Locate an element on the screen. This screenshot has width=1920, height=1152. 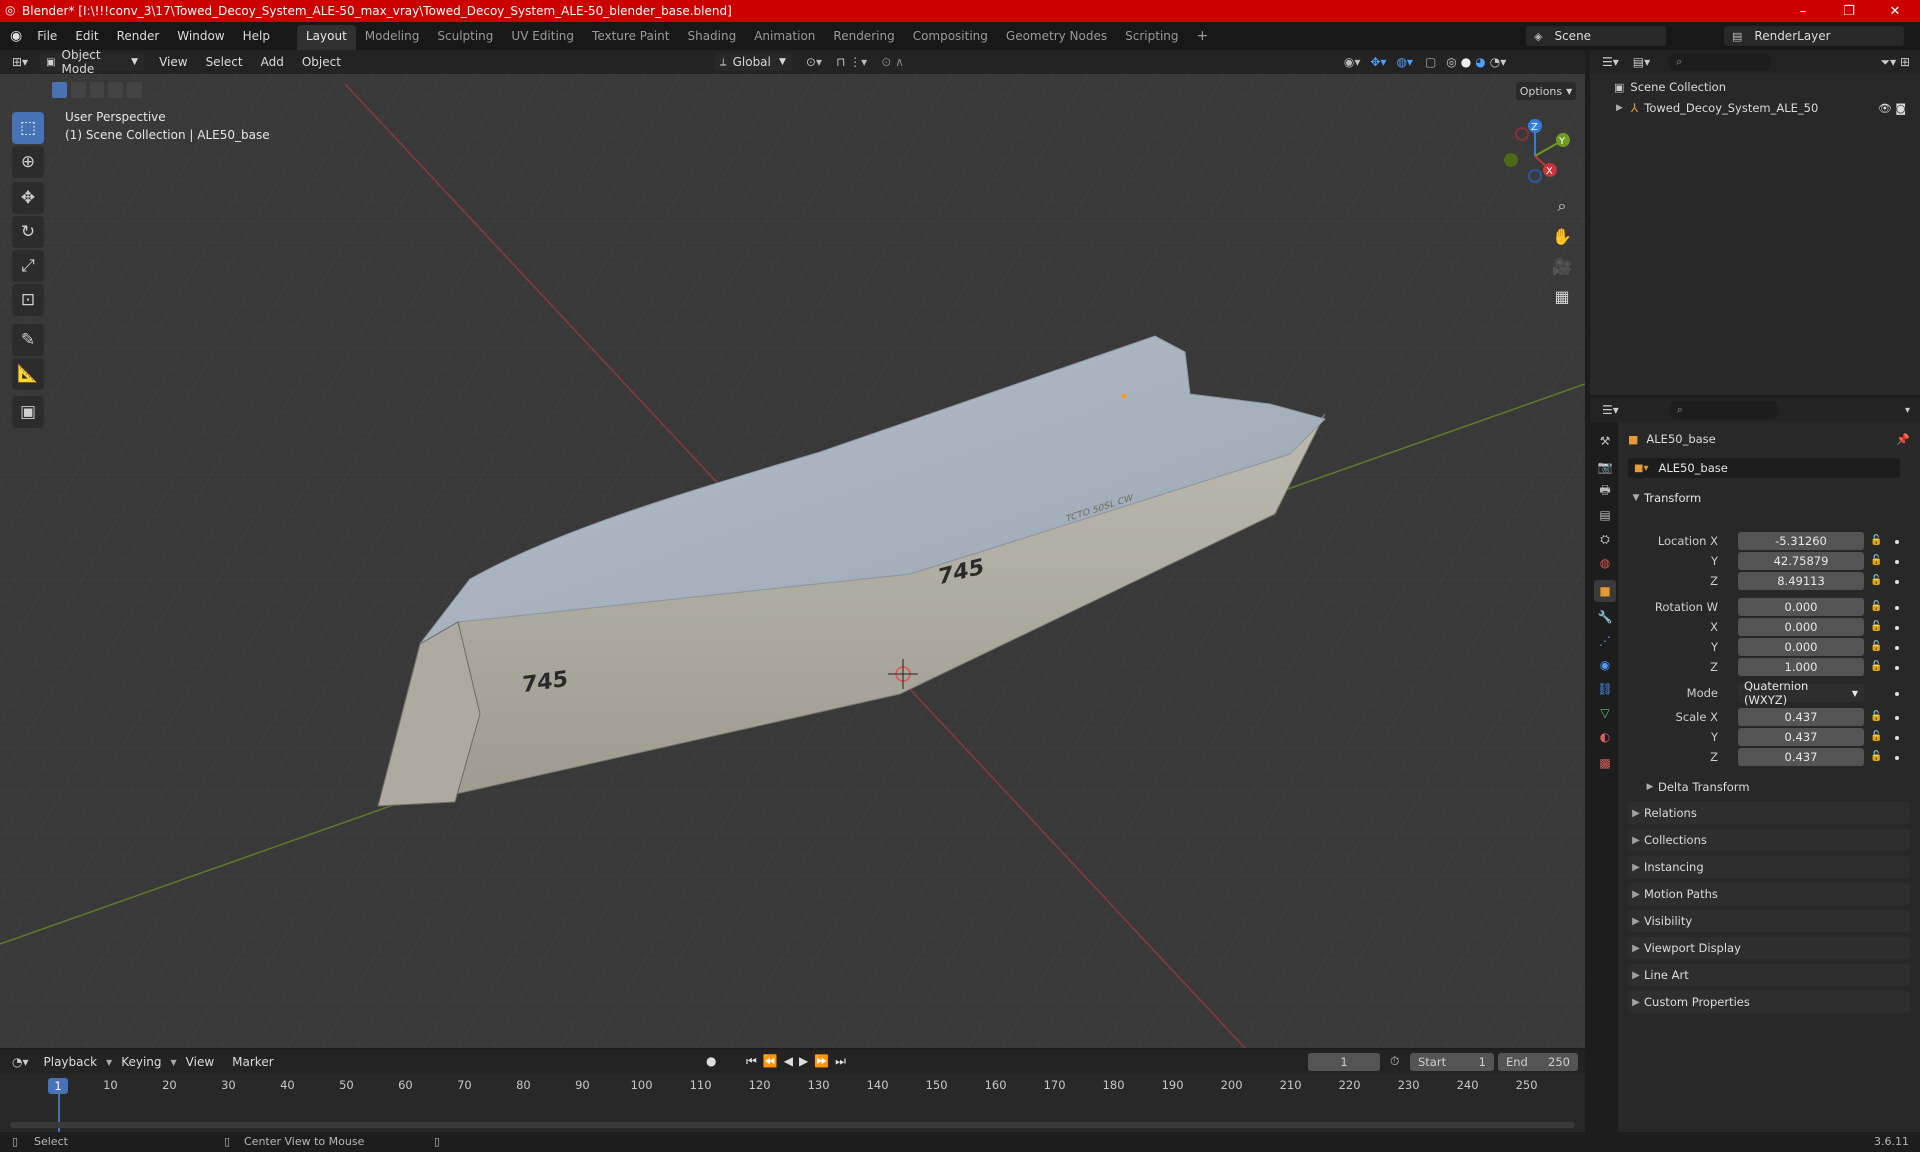
select-new-icon is located at coordinates (59, 90).